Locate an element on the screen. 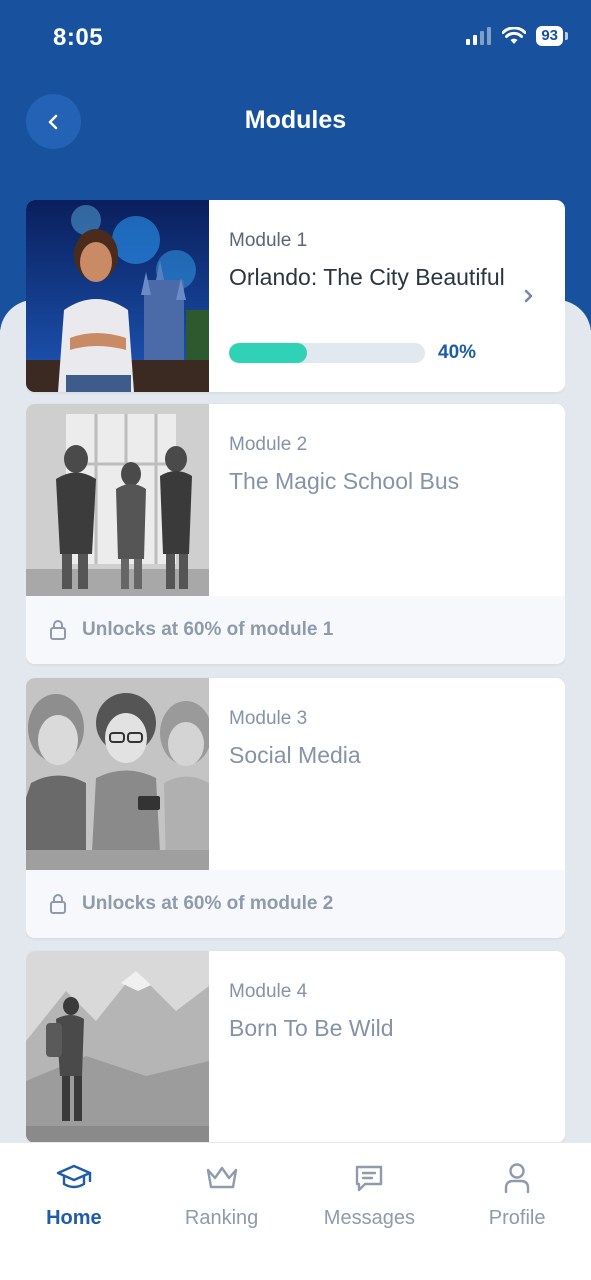 Image resolution: width=591 pixels, height=1280 pixels. module-title: Born To Be Wild is located at coordinates (311, 1028).